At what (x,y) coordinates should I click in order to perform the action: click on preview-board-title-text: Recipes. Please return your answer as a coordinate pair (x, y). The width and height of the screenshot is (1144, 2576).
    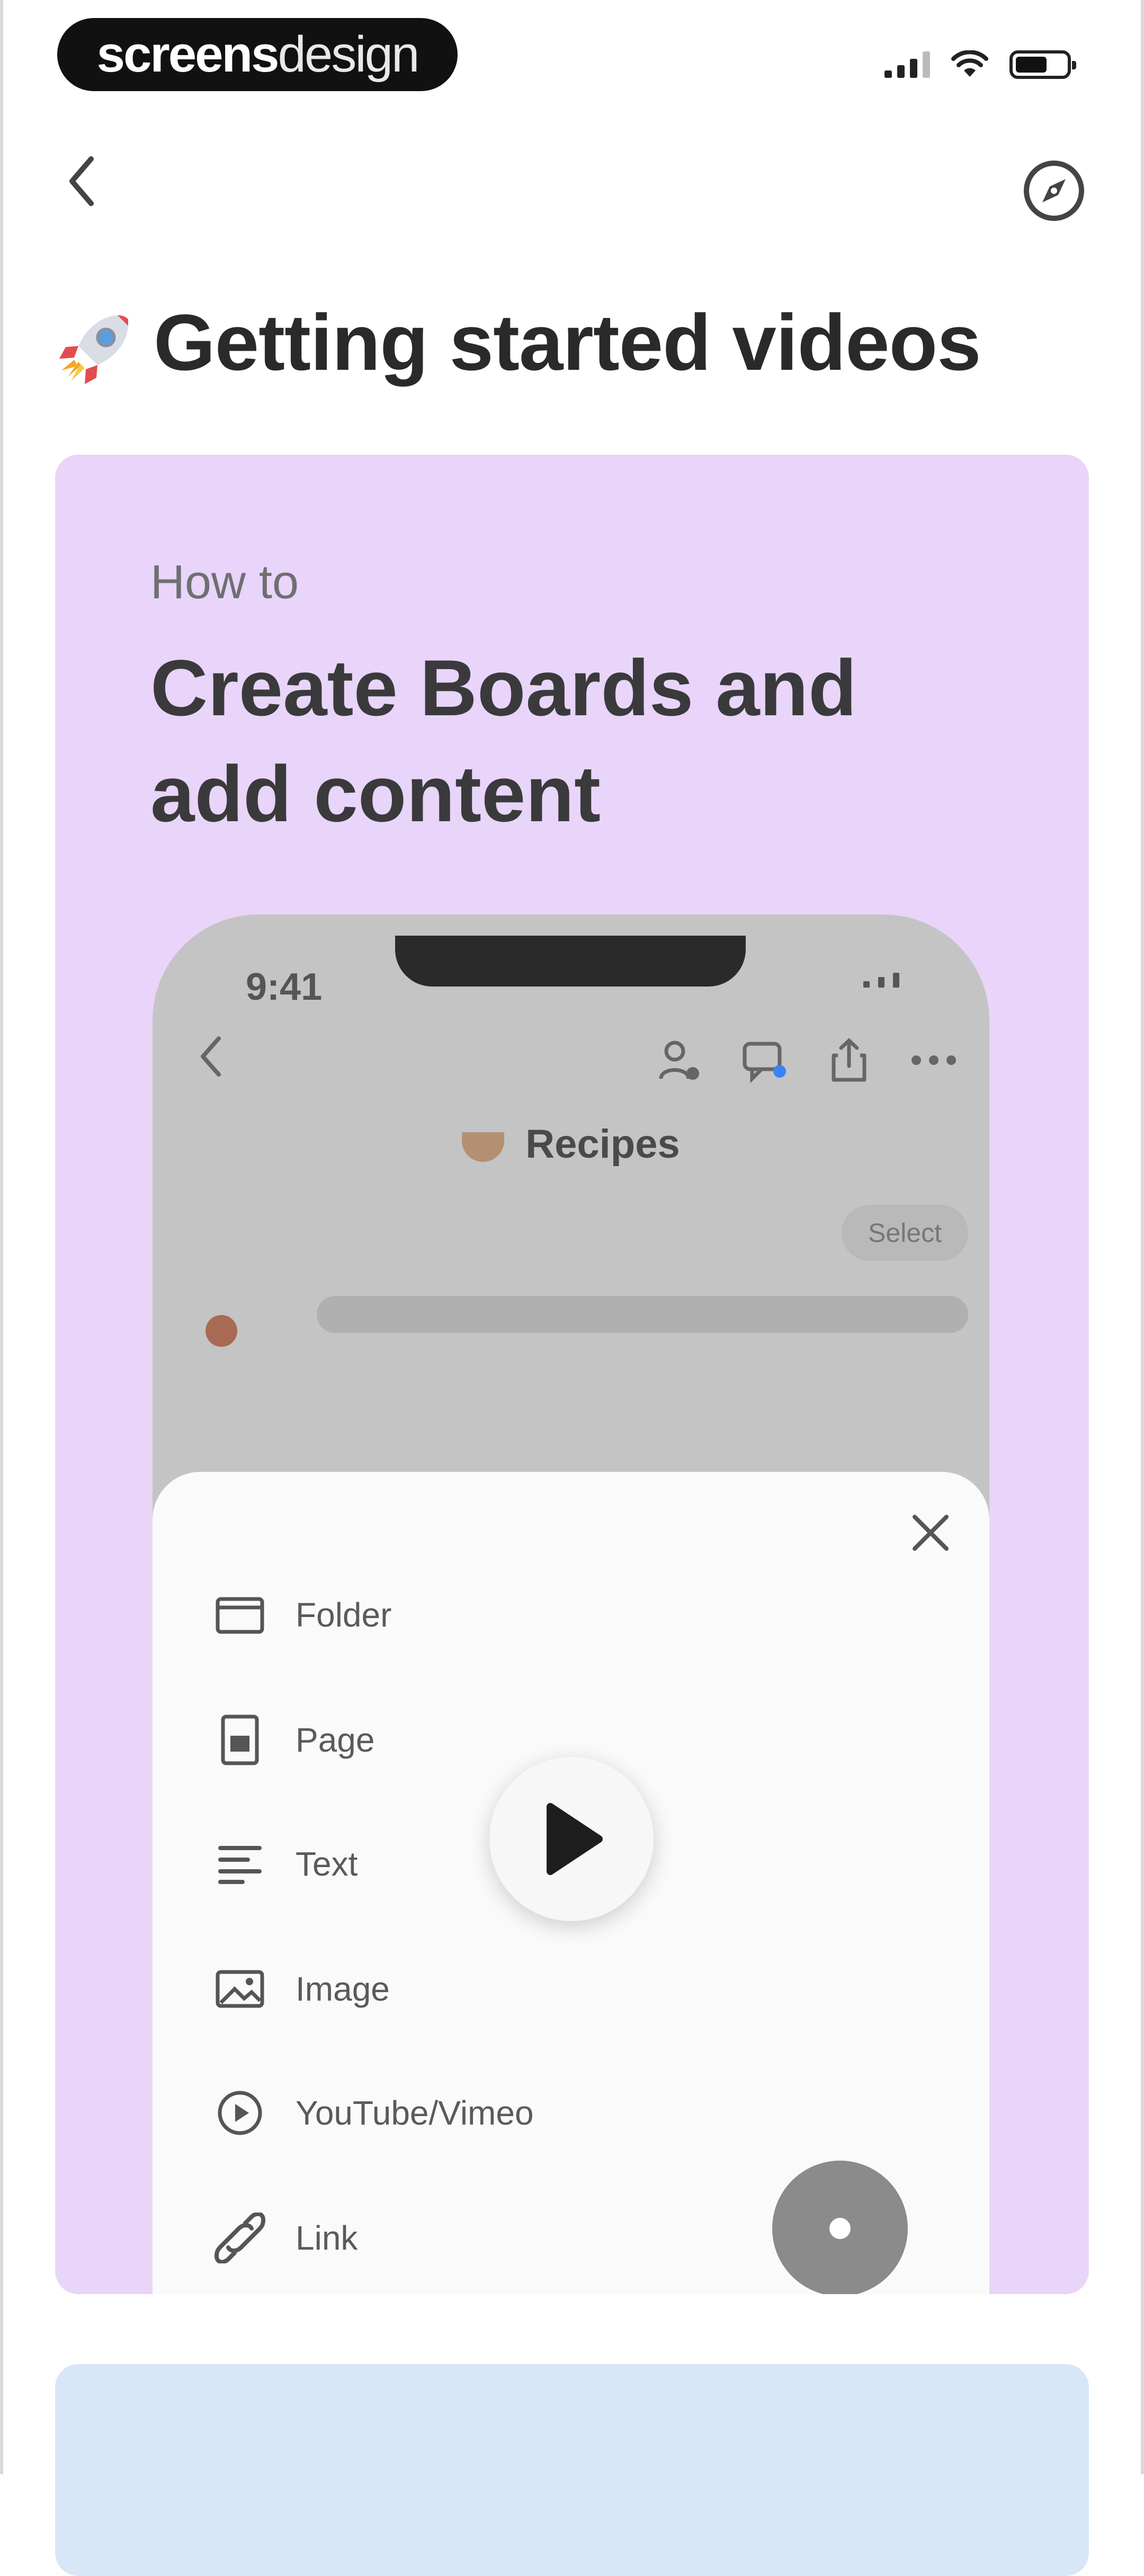
    Looking at the image, I should click on (603, 1145).